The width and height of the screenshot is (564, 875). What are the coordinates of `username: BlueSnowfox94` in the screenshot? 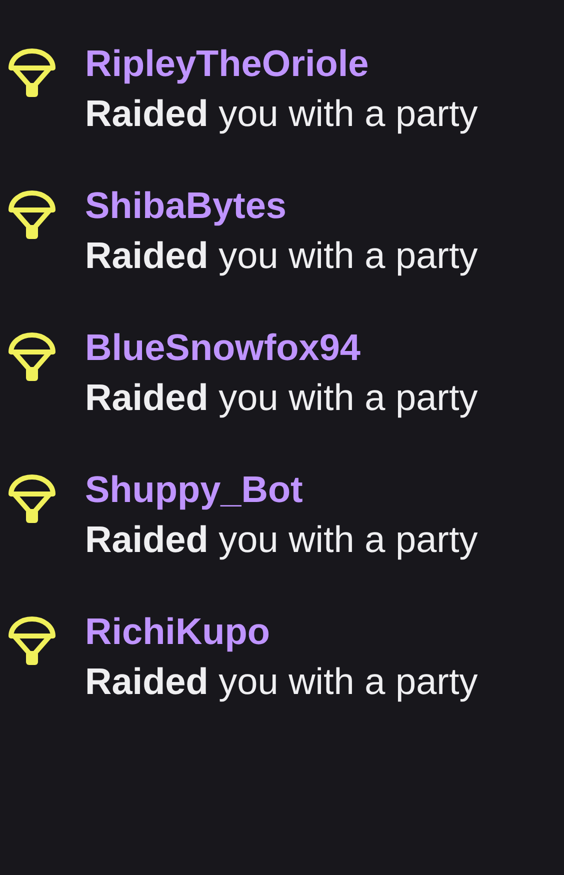 It's located at (222, 348).